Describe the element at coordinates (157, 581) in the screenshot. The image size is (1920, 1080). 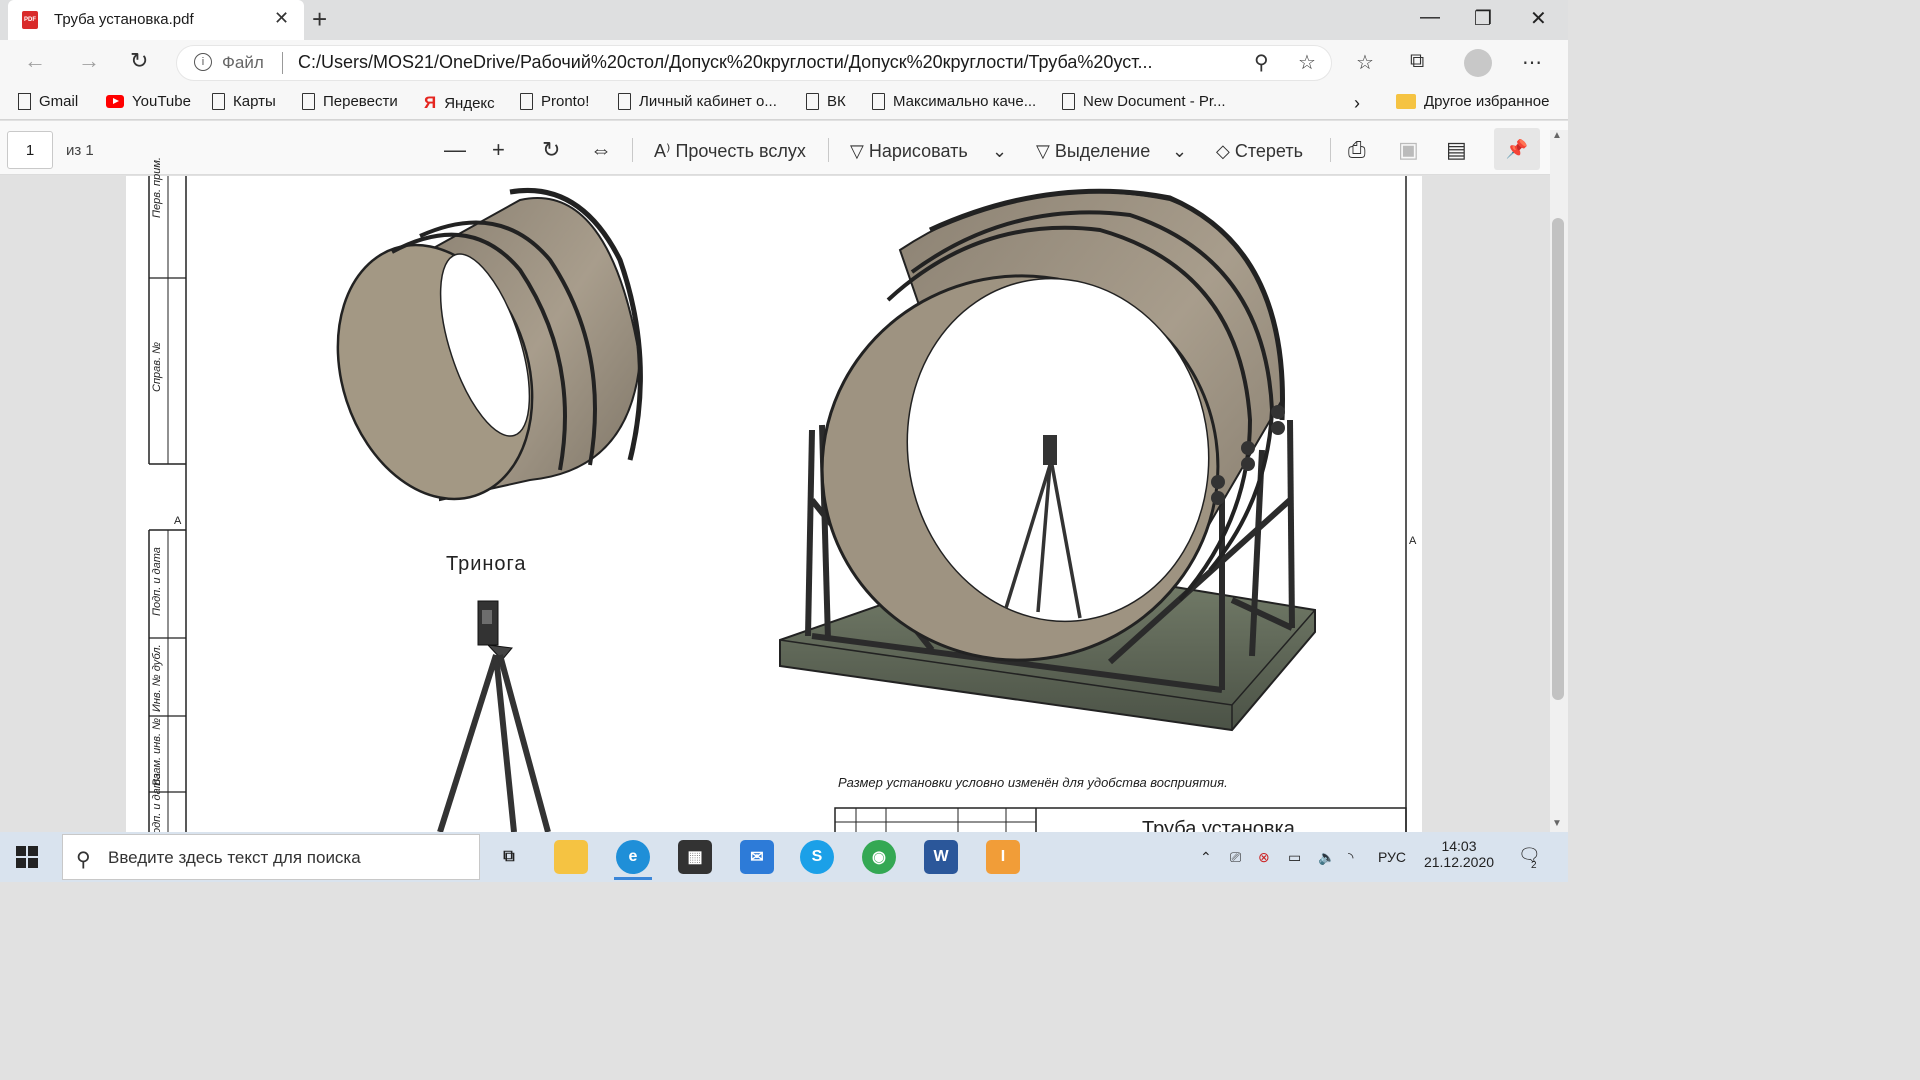
I see `side-label: Подп. и дата` at that location.